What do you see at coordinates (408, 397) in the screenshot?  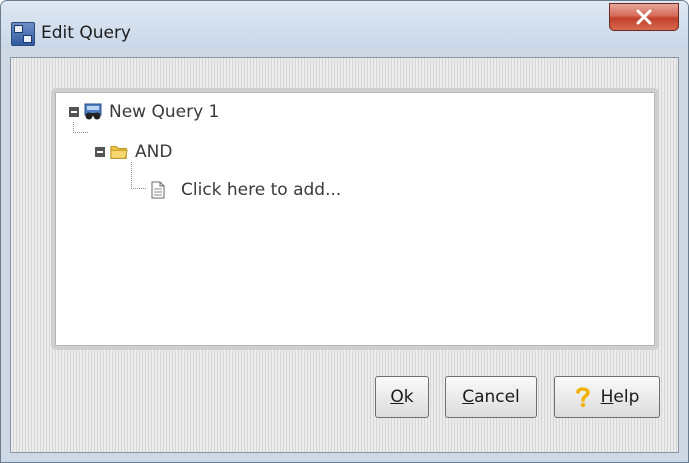 I see `ok-label-rest: k` at bounding box center [408, 397].